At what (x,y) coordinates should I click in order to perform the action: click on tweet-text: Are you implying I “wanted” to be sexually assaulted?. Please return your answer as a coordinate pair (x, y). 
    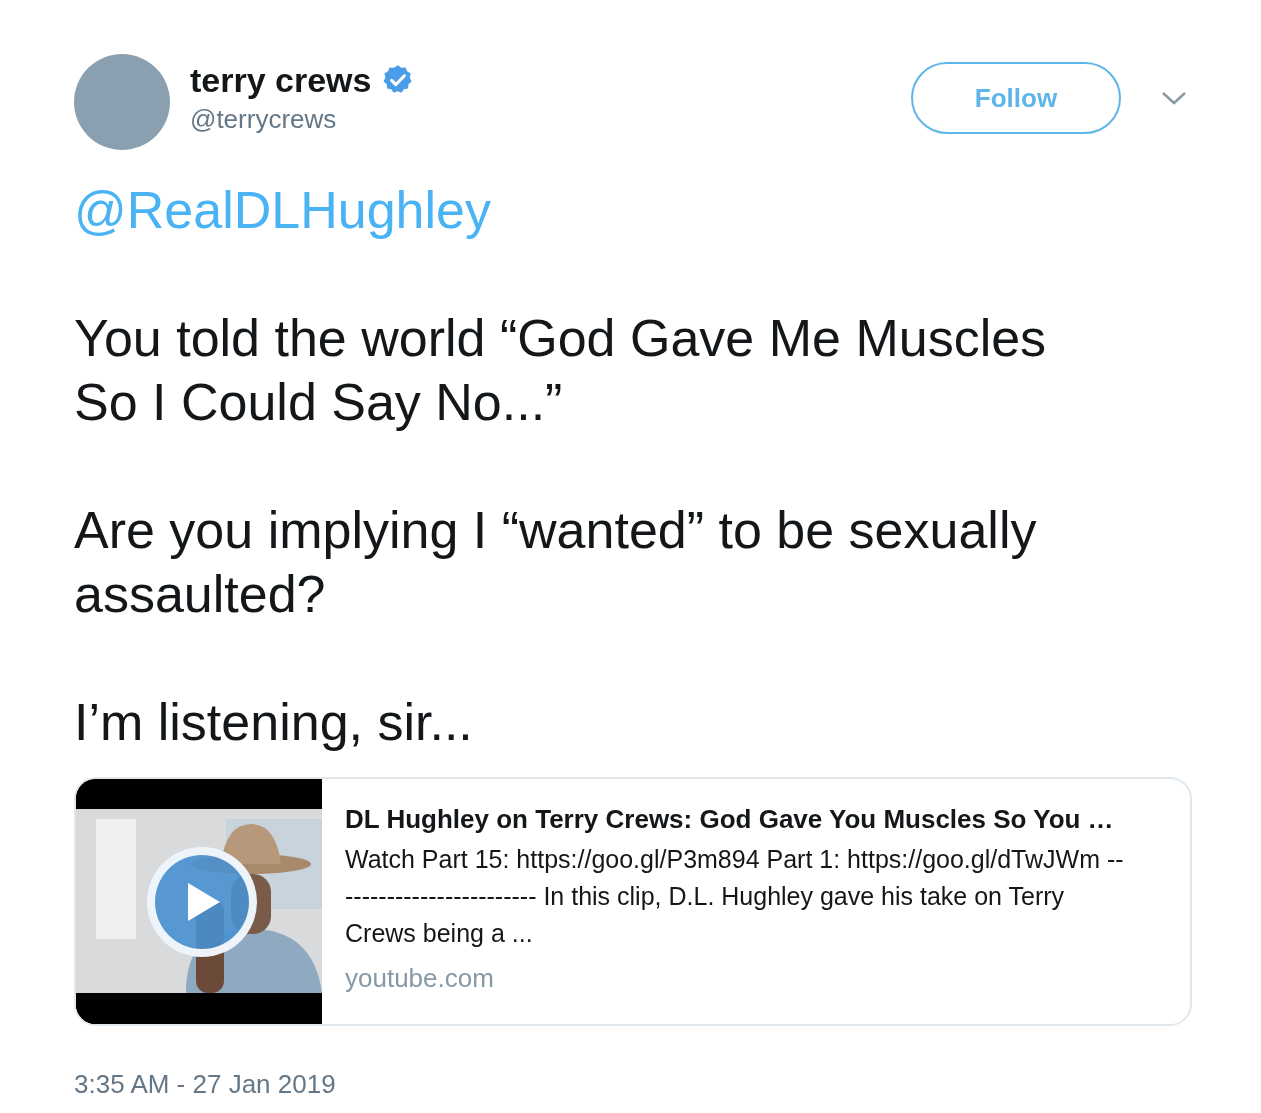
    Looking at the image, I should click on (556, 562).